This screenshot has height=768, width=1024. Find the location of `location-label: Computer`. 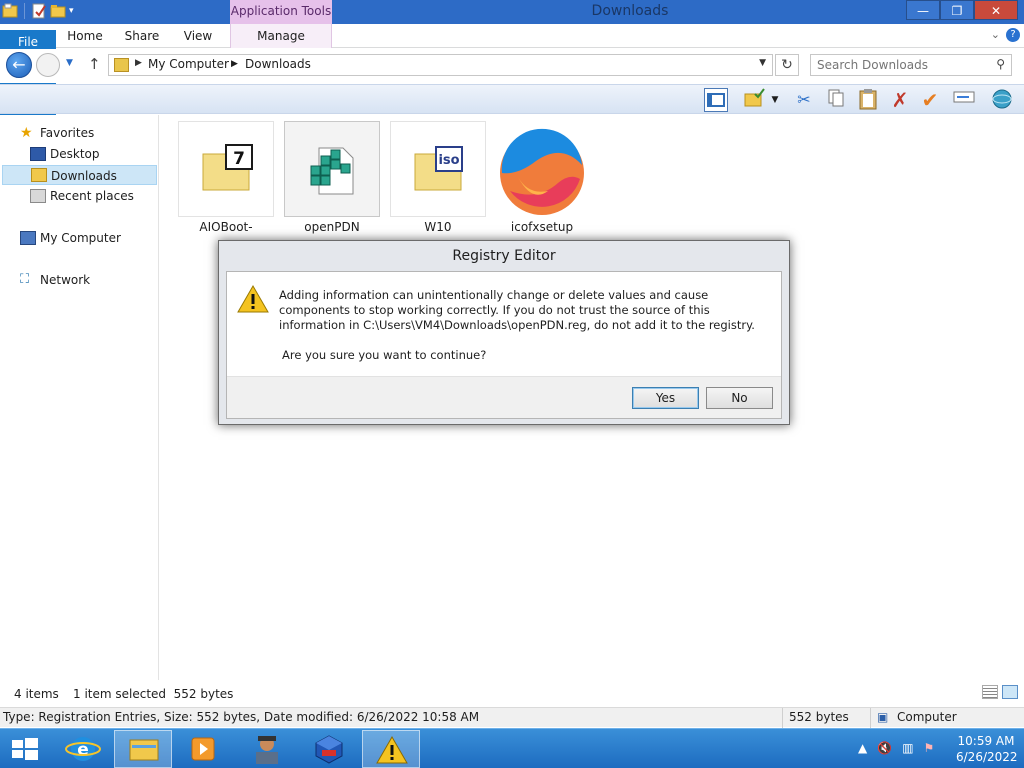

location-label: Computer is located at coordinates (927, 717).